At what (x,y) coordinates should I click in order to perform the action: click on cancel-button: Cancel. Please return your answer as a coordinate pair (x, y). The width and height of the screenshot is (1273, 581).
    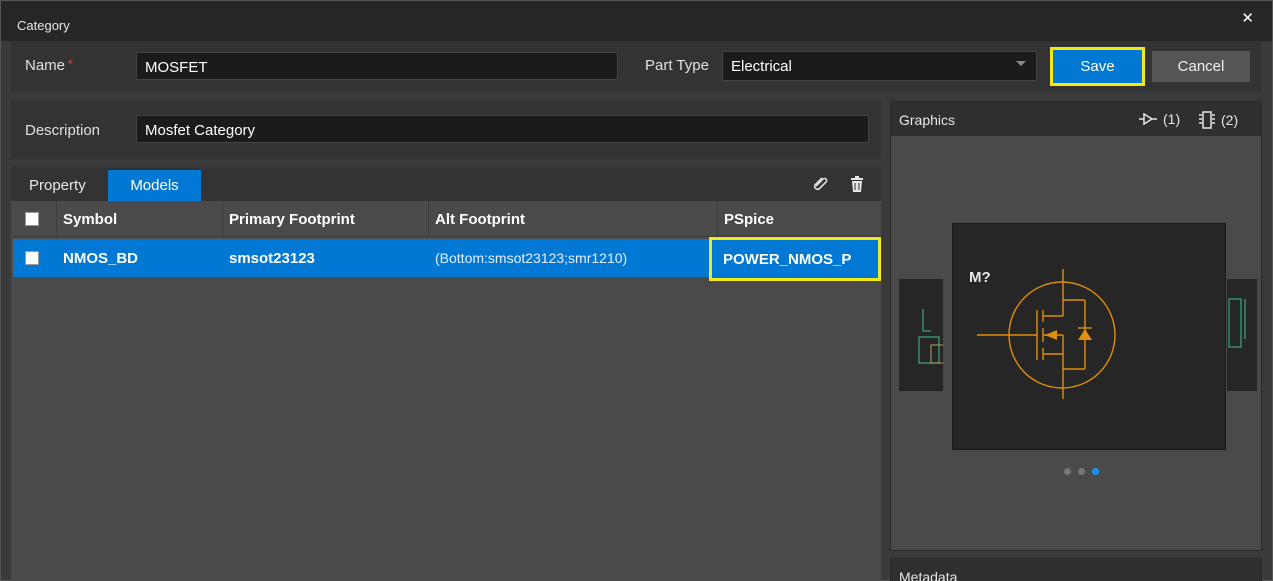
    Looking at the image, I should click on (1201, 66).